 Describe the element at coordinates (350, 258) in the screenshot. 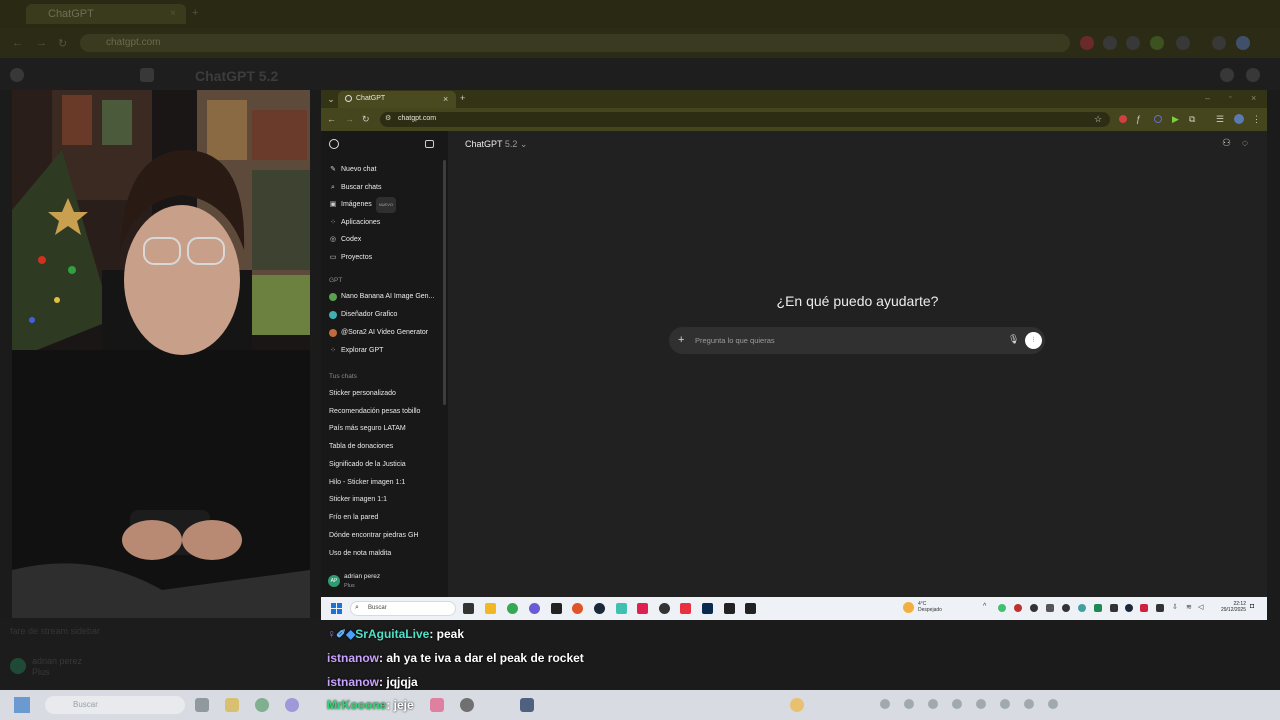

I see `nav-projects: ▭ Proyectos` at that location.